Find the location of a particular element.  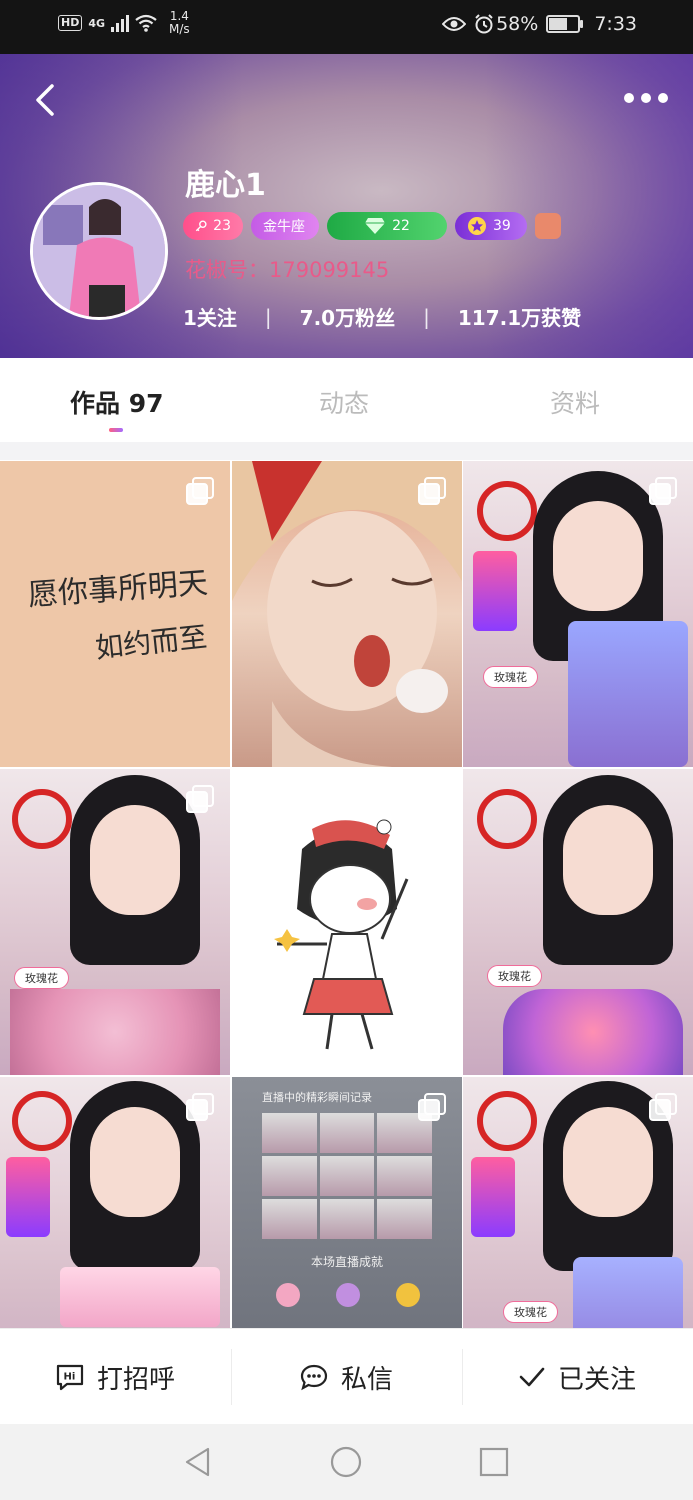

greet-button: Hi 打招呼 is located at coordinates (115, 1377).